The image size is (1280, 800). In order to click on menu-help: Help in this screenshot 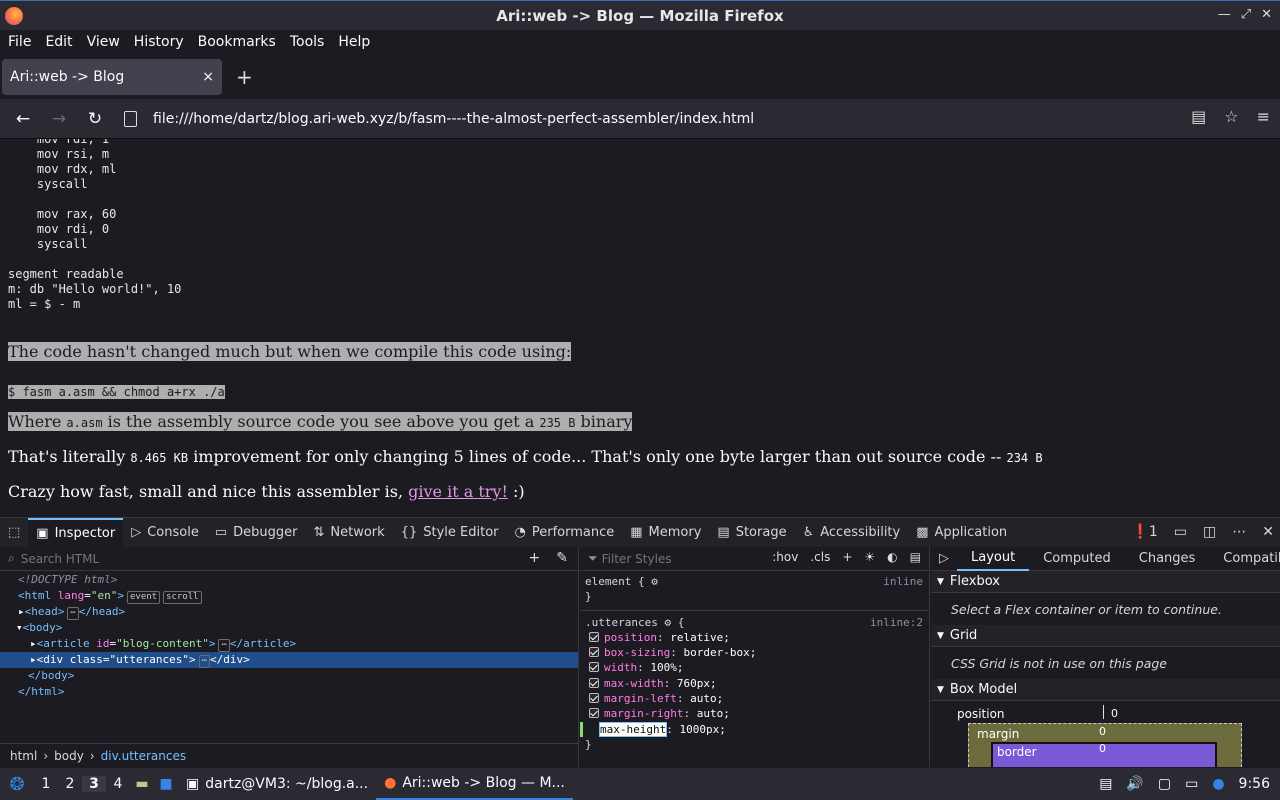, I will do `click(354, 42)`.